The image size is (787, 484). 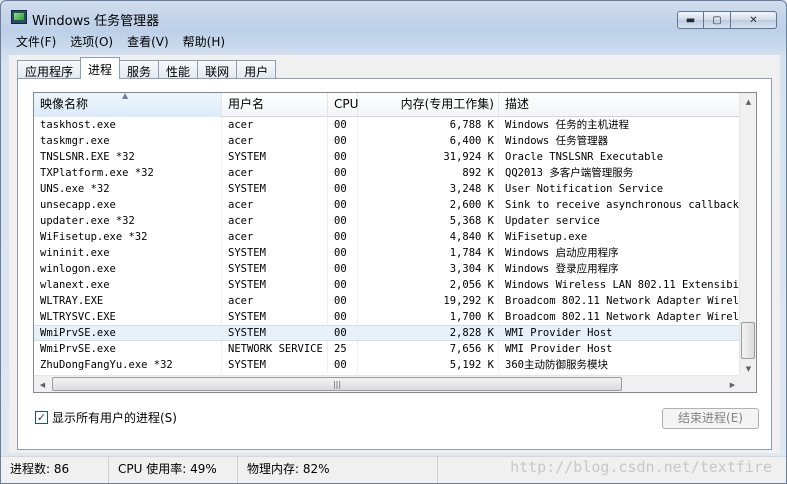 What do you see at coordinates (754, 20) in the screenshot?
I see `close-button: ✕` at bounding box center [754, 20].